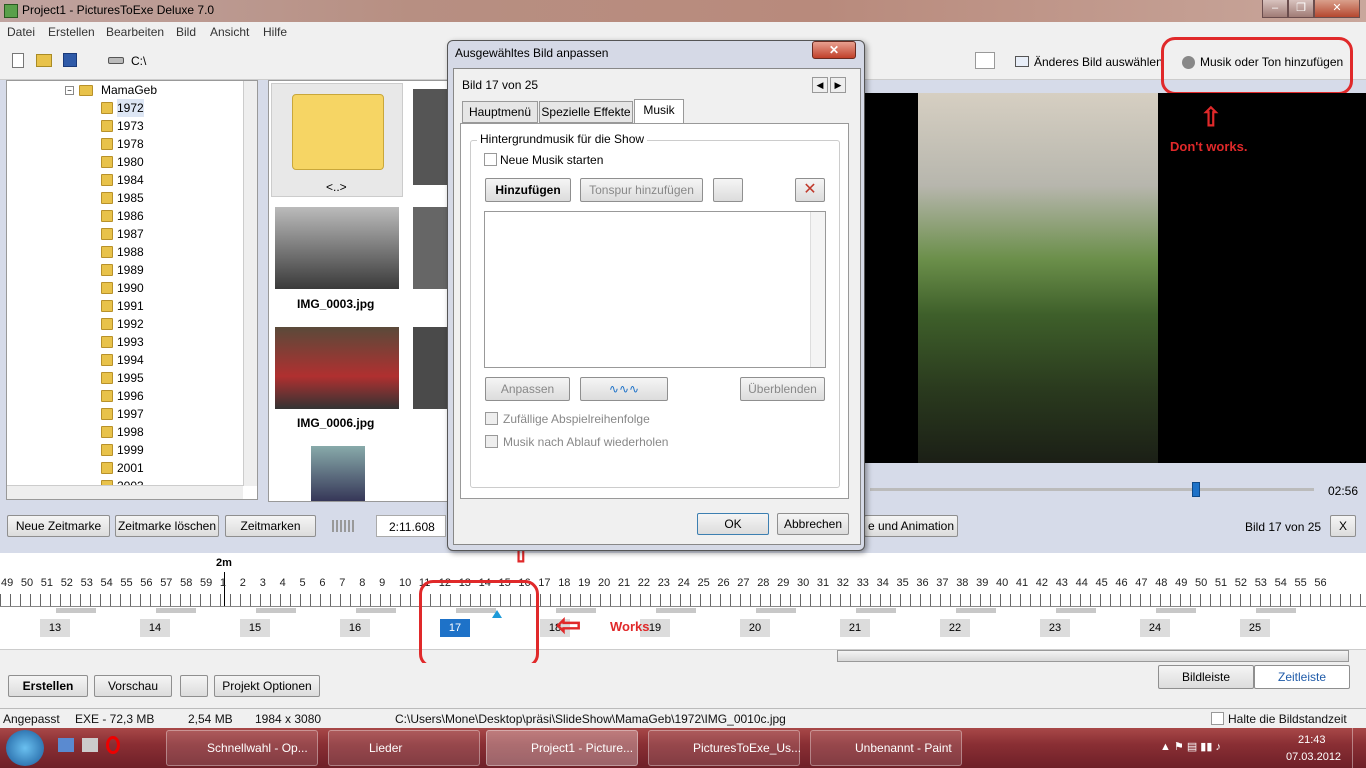  I want to click on animation-button: e und Animation, so click(911, 526).